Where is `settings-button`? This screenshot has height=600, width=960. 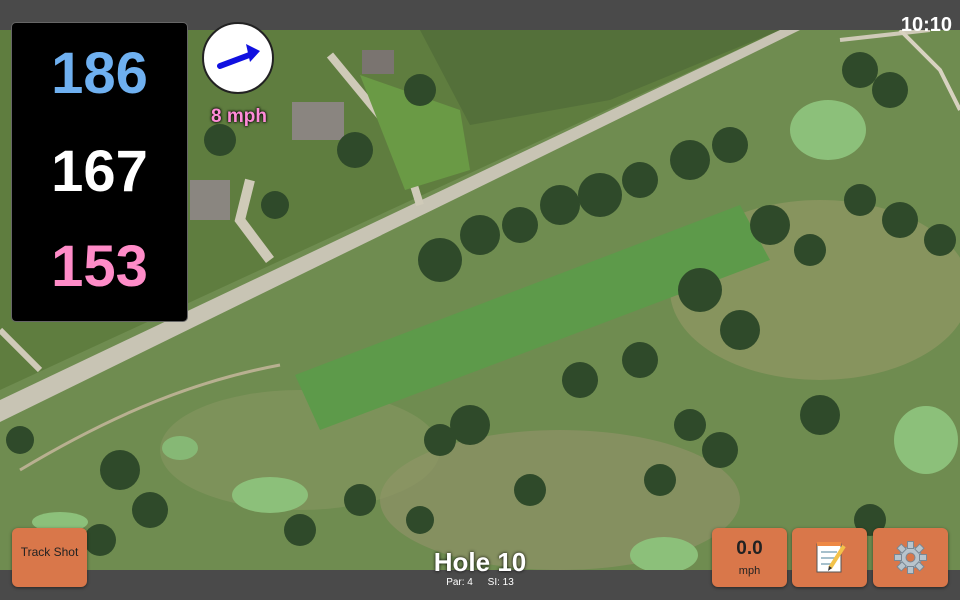
settings-button is located at coordinates (910, 557).